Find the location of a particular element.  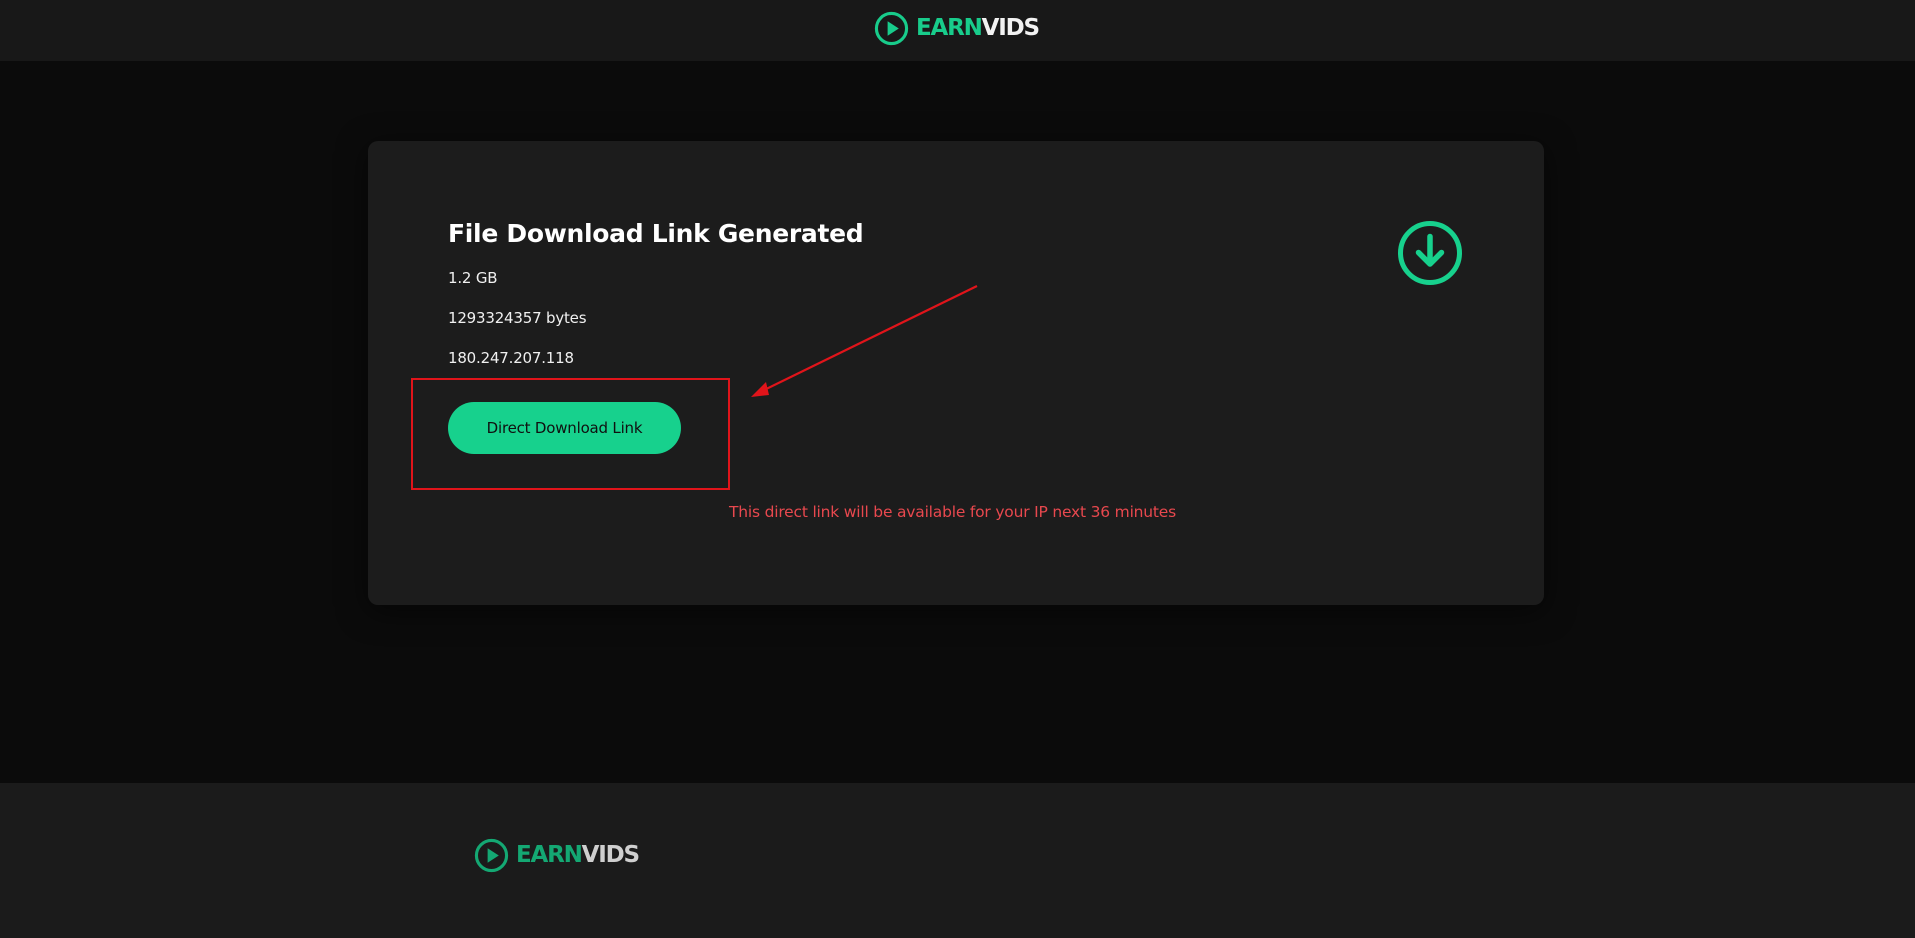

footer-logo: EARNVIDS is located at coordinates (557, 855).